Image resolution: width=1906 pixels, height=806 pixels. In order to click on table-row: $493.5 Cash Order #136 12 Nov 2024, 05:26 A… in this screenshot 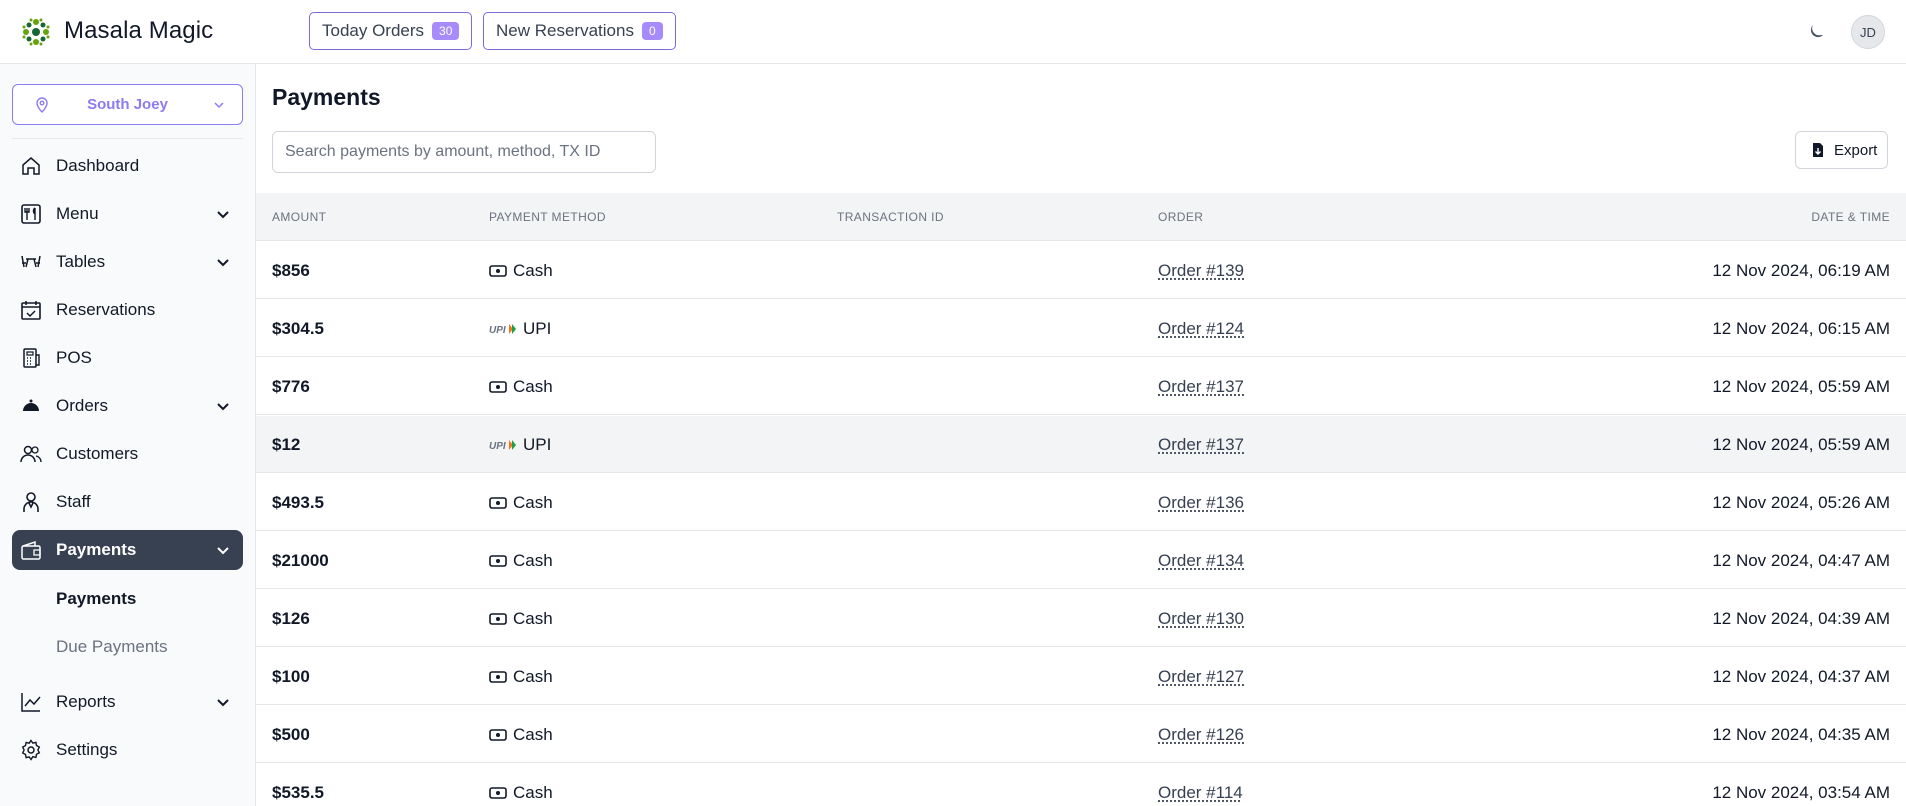, I will do `click(1081, 502)`.